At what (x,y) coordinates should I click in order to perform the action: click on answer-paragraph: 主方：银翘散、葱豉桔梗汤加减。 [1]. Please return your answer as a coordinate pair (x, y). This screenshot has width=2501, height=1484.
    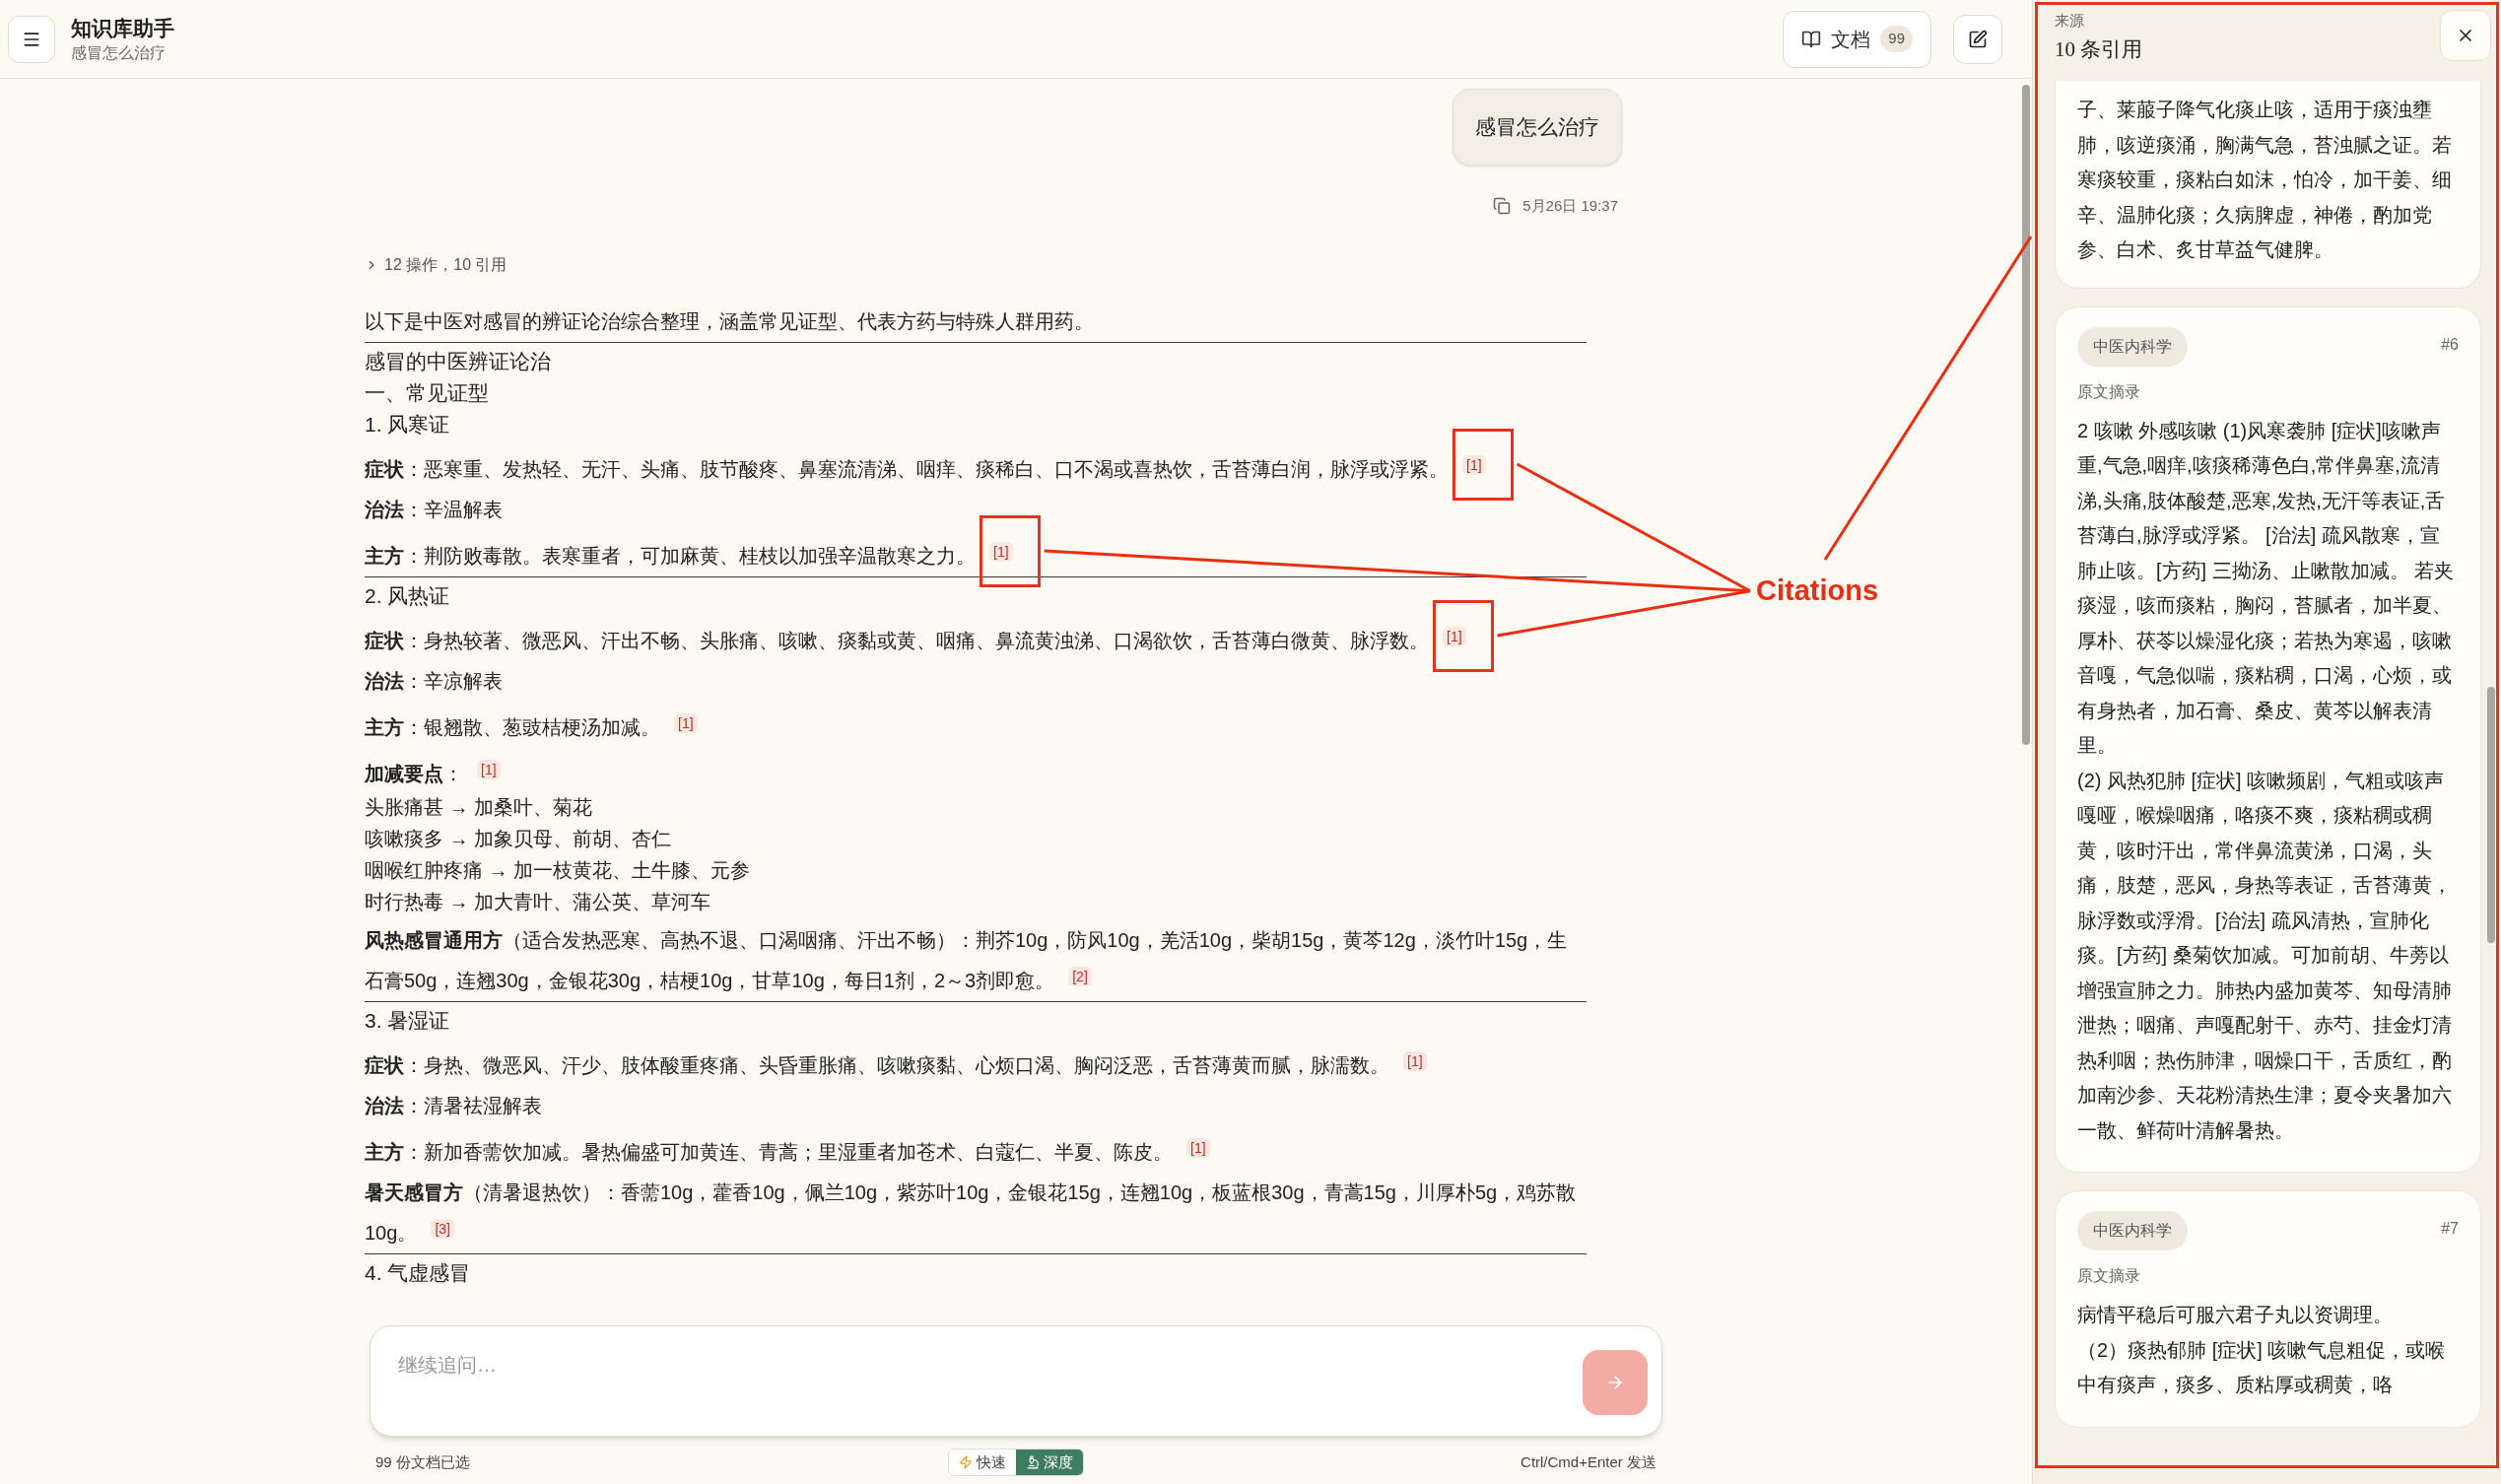
    Looking at the image, I should click on (531, 724).